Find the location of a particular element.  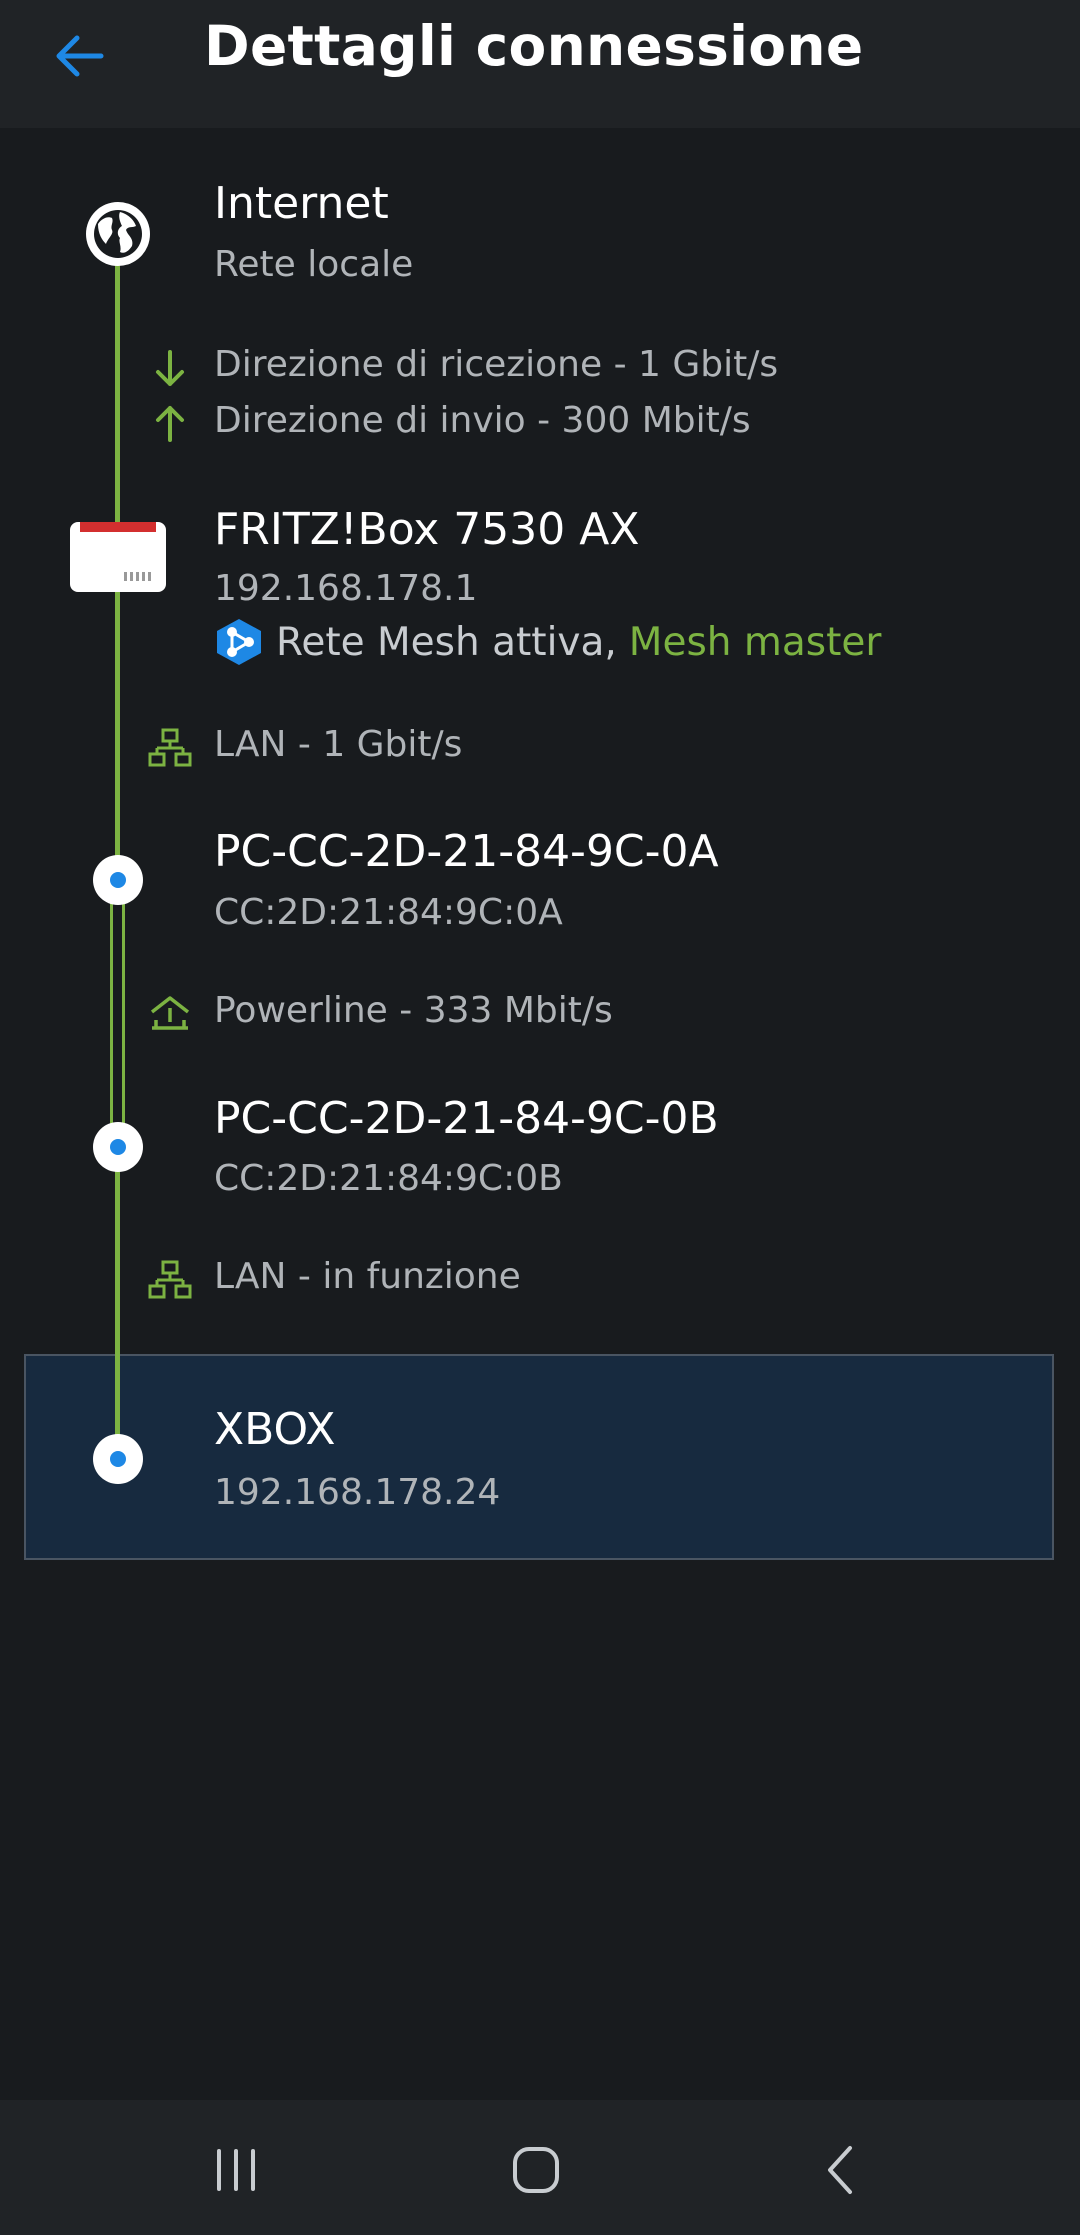

lan-1-speed: LAN - 1 Gbit/s is located at coordinates (338, 744).